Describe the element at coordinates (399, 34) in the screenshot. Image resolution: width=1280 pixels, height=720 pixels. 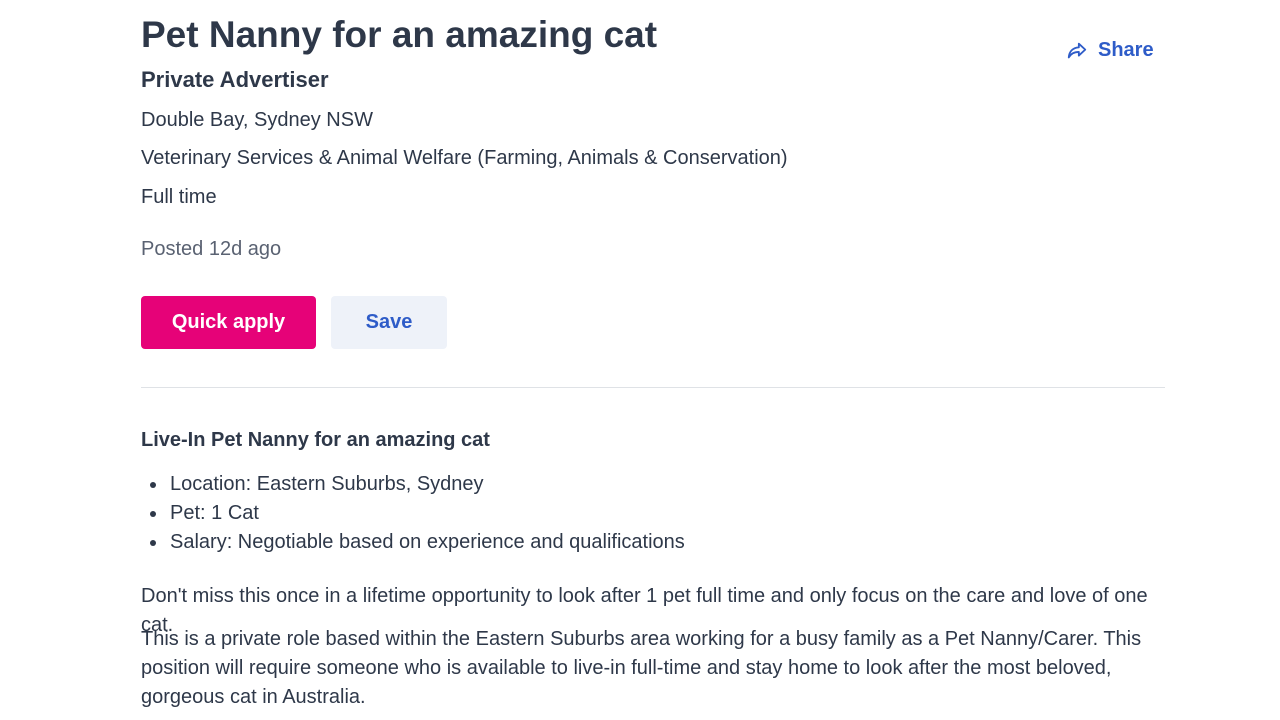
I see `job-title: Pet Nanny for an amazing cat` at that location.